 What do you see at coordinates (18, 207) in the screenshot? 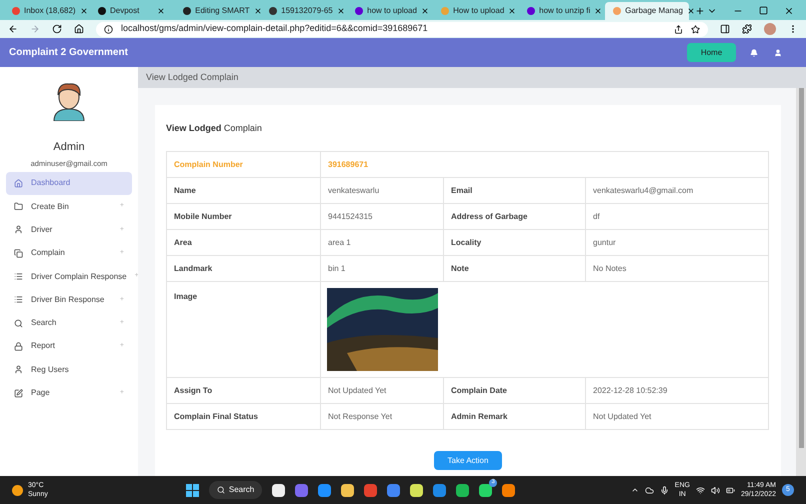
I see `folder-icon` at bounding box center [18, 207].